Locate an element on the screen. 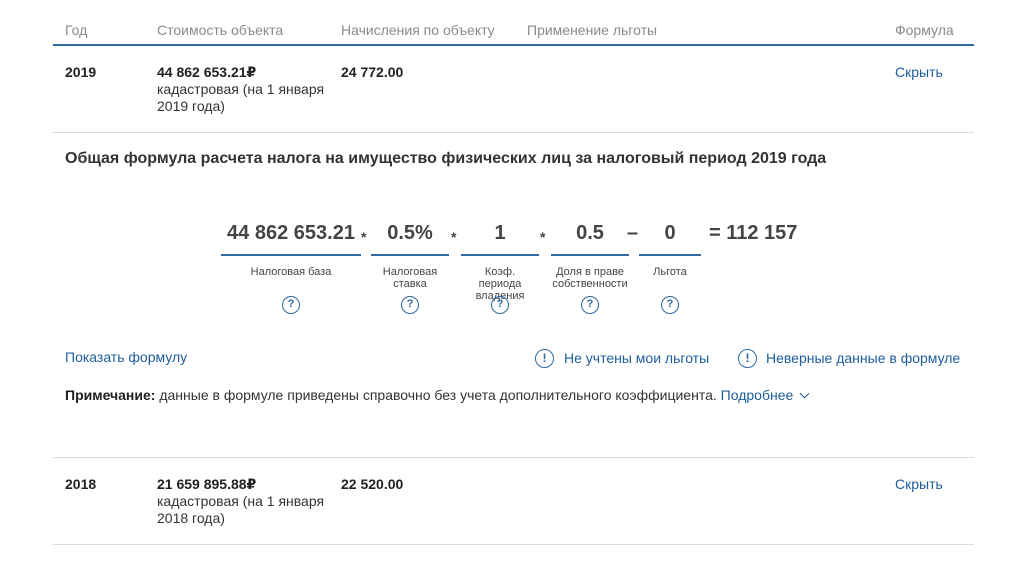 This screenshot has height=561, width=1024. formula-term-tax-rate: 0.5% is located at coordinates (410, 239).